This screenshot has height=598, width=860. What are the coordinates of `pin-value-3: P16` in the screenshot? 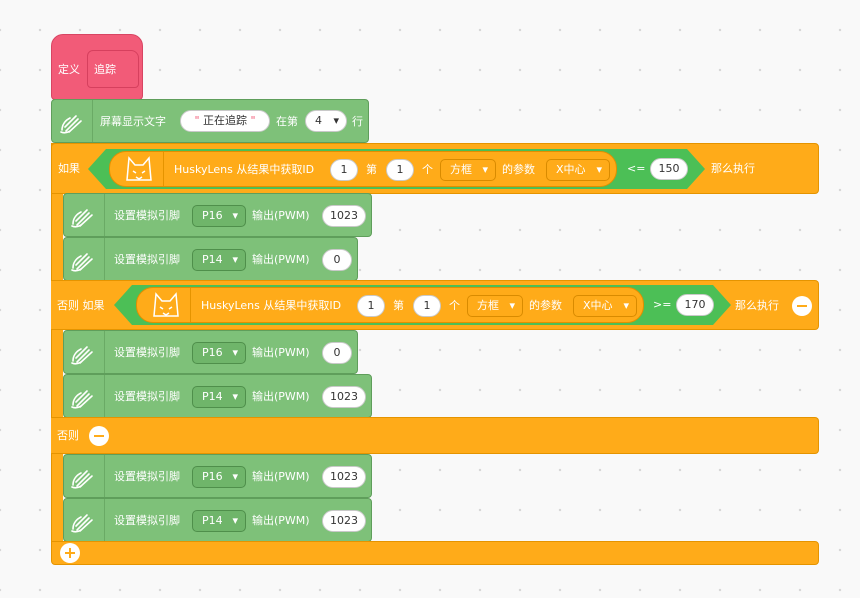 It's located at (212, 352).